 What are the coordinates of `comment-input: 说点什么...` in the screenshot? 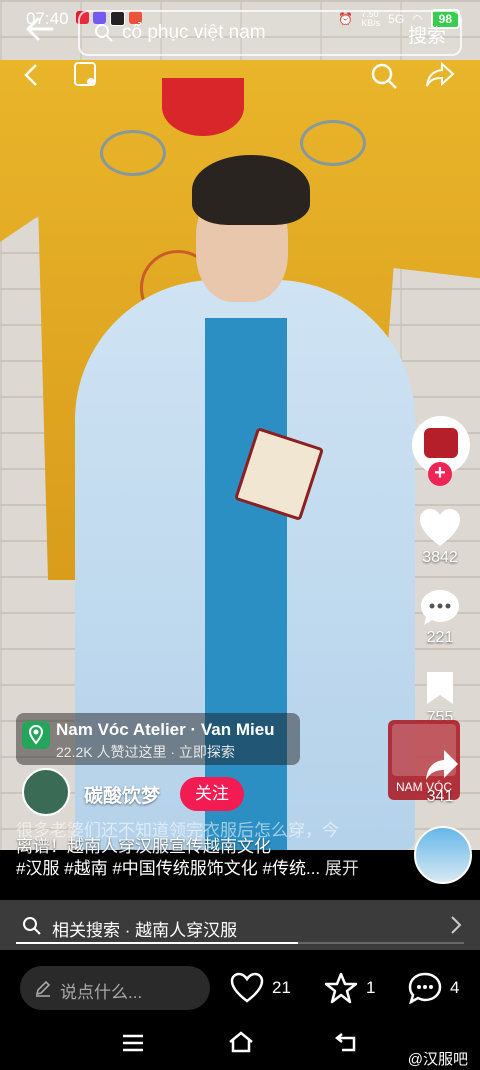 It's located at (115, 988).